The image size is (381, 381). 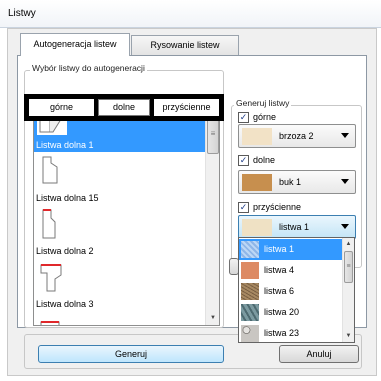 I want to click on option-label: listwa 20, so click(x=282, y=312).